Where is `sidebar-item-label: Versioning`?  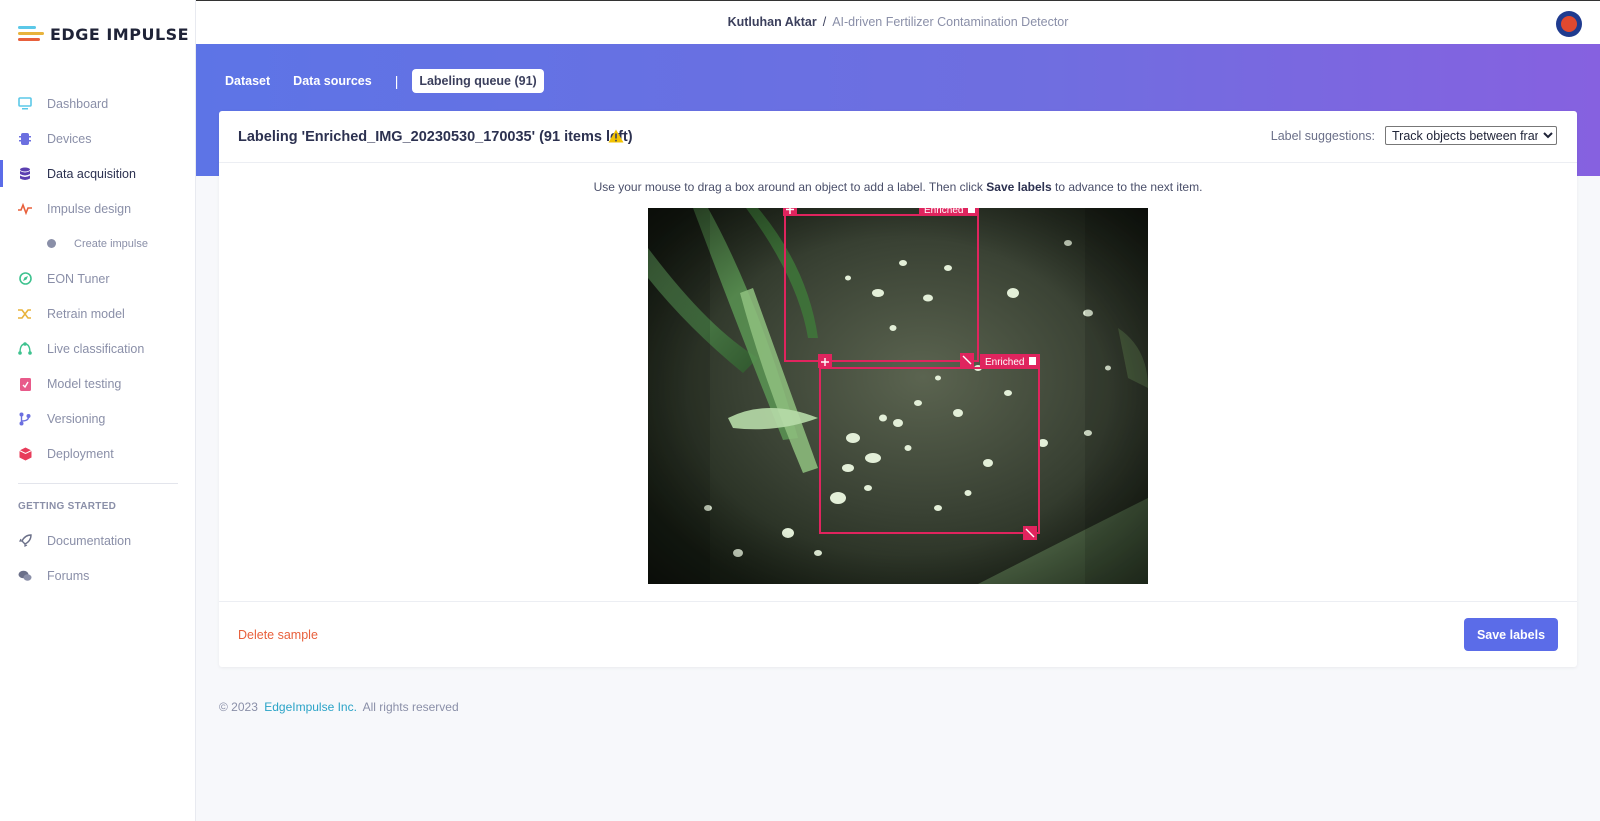 sidebar-item-label: Versioning is located at coordinates (76, 418).